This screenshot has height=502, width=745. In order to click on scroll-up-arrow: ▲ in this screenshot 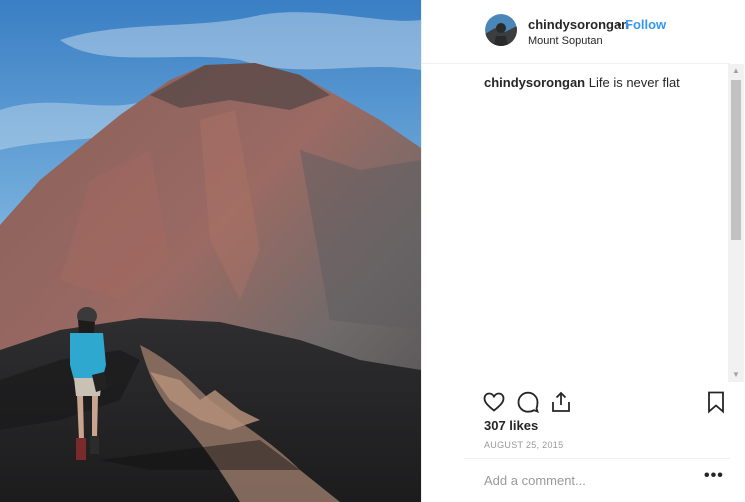, I will do `click(736, 71)`.